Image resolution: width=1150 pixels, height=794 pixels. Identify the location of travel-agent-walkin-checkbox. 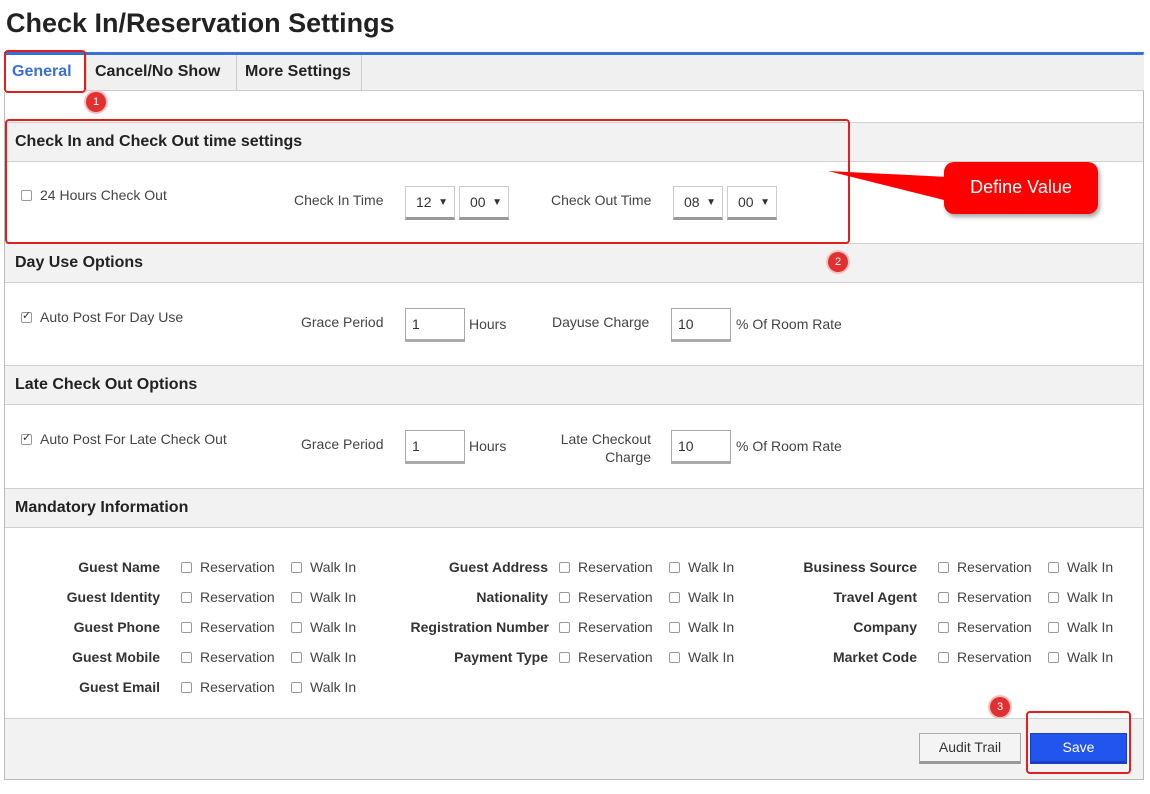
(1053, 597).